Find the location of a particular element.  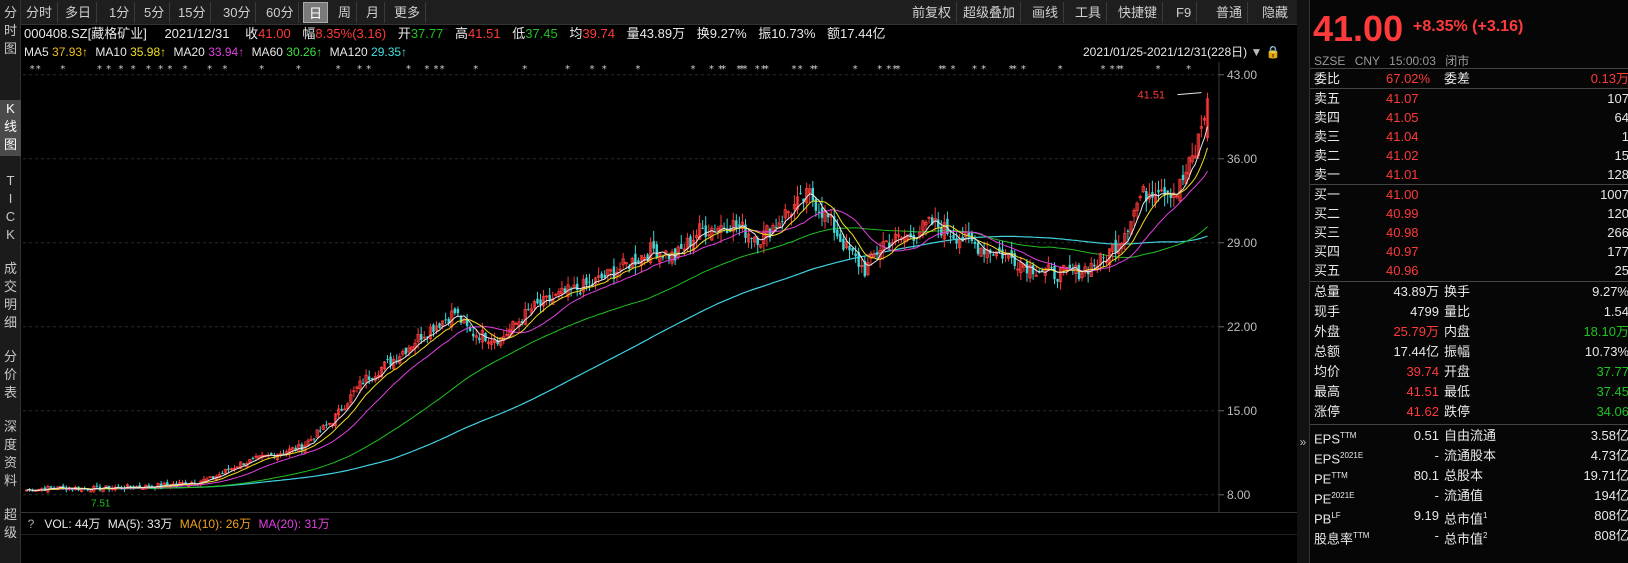

stat-value: 10.73% is located at coordinates (1606, 351).